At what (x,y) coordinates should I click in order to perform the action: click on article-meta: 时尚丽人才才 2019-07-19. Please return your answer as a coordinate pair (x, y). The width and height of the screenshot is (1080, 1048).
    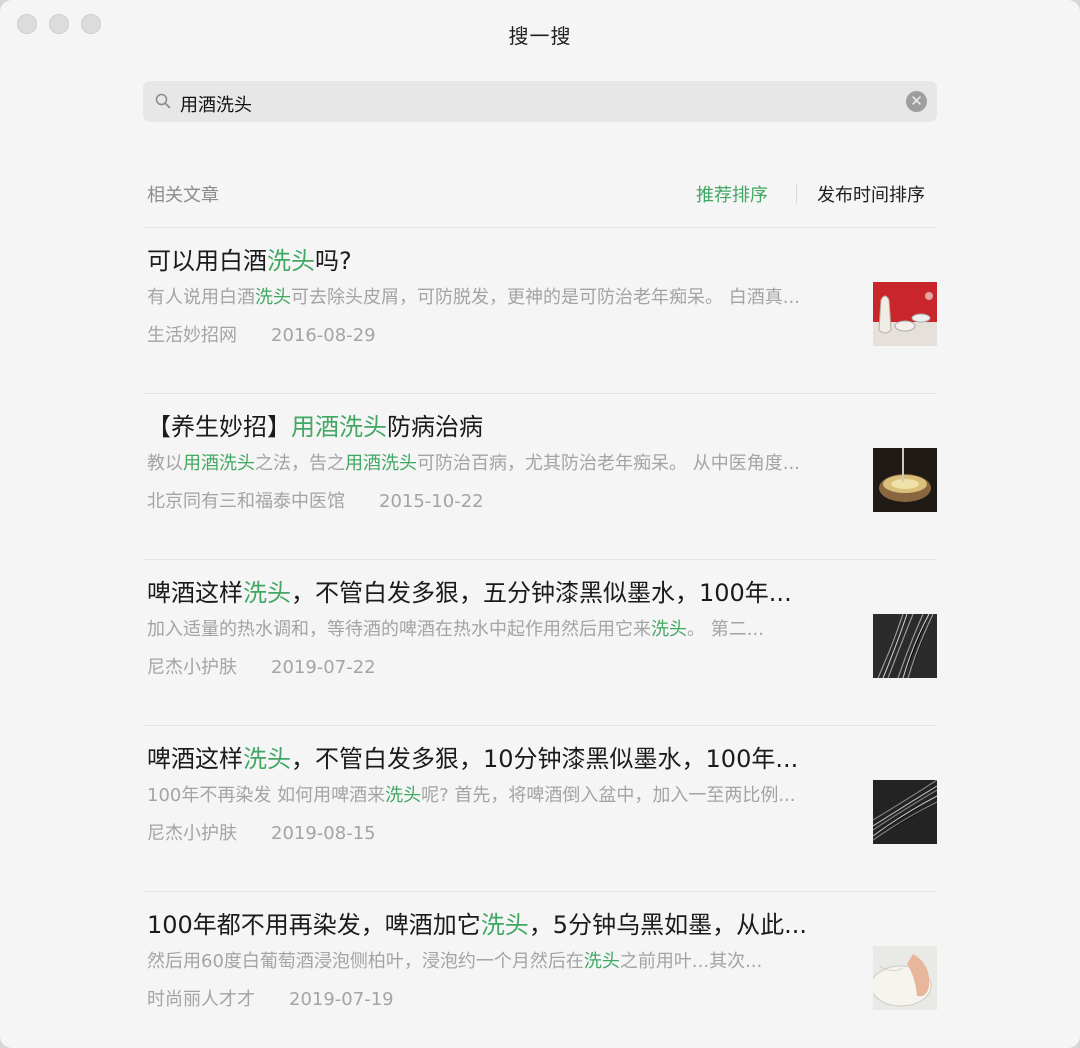
    Looking at the image, I should click on (270, 998).